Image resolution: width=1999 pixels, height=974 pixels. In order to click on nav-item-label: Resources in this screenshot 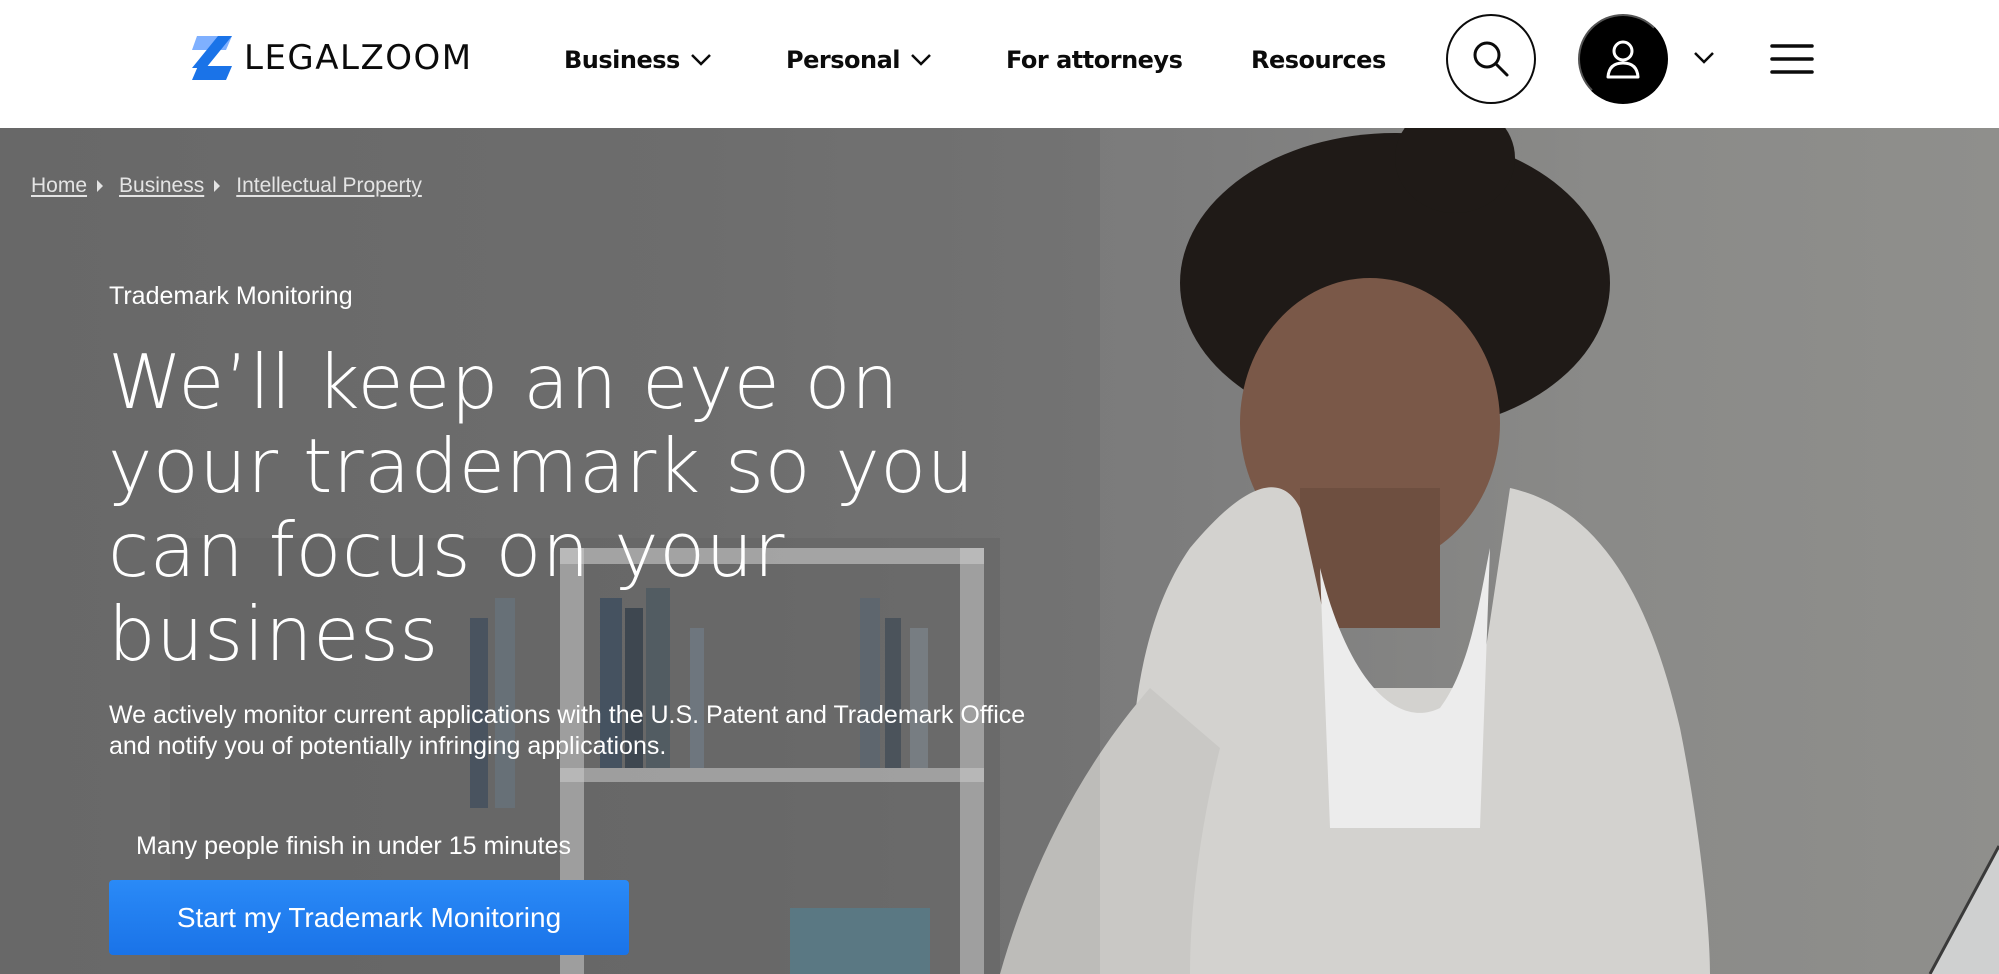, I will do `click(1318, 60)`.